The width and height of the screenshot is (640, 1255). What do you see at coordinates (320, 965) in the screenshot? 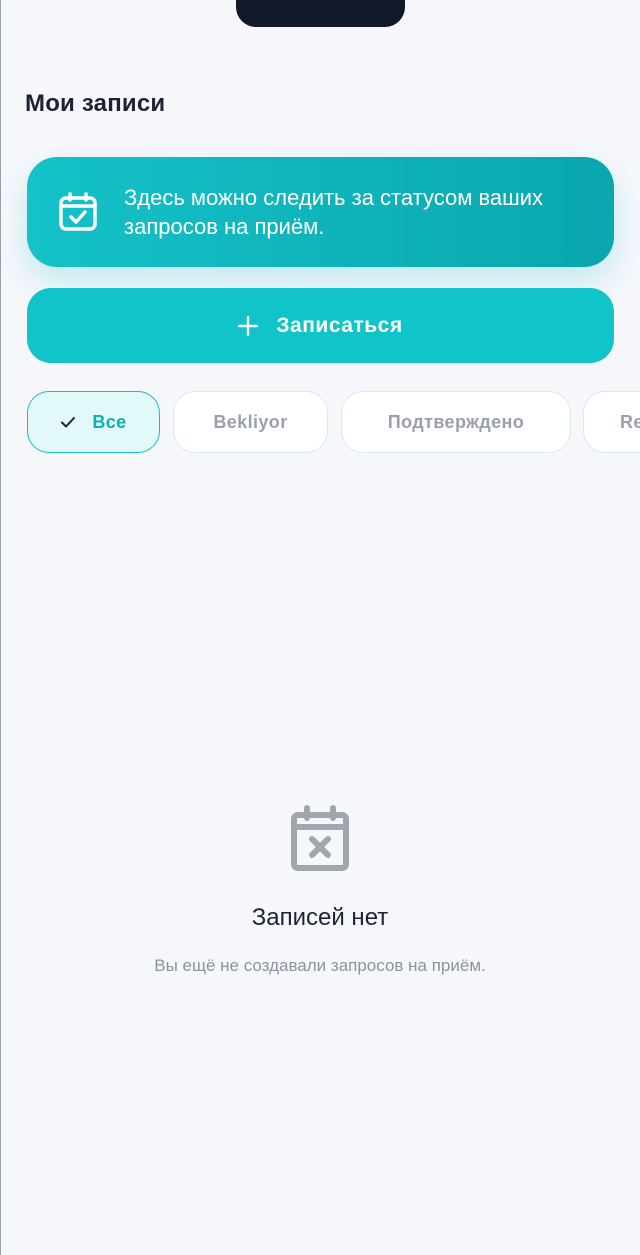
I see `empty-state-subtitle: Вы ещё не создавали запросов на приём.` at bounding box center [320, 965].